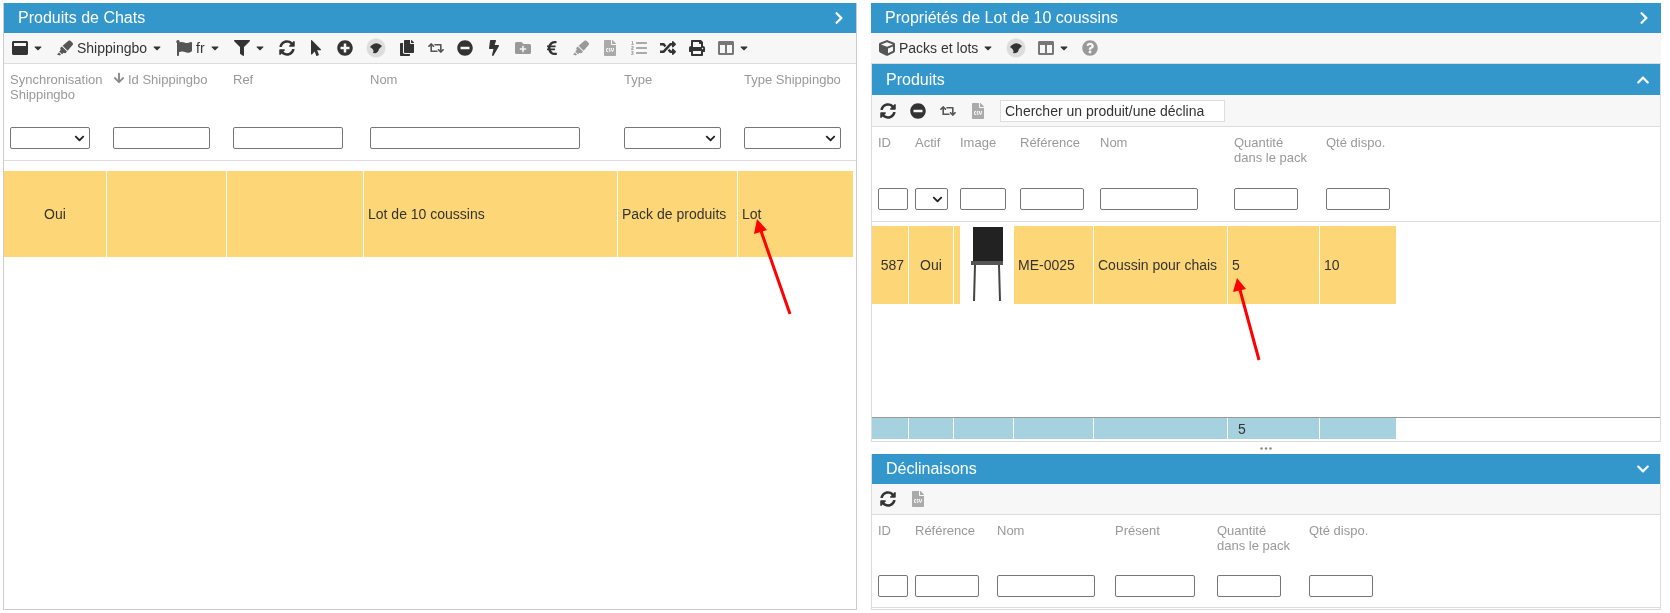 The height and width of the screenshot is (613, 1670). I want to click on column-header: Actif, so click(928, 142).